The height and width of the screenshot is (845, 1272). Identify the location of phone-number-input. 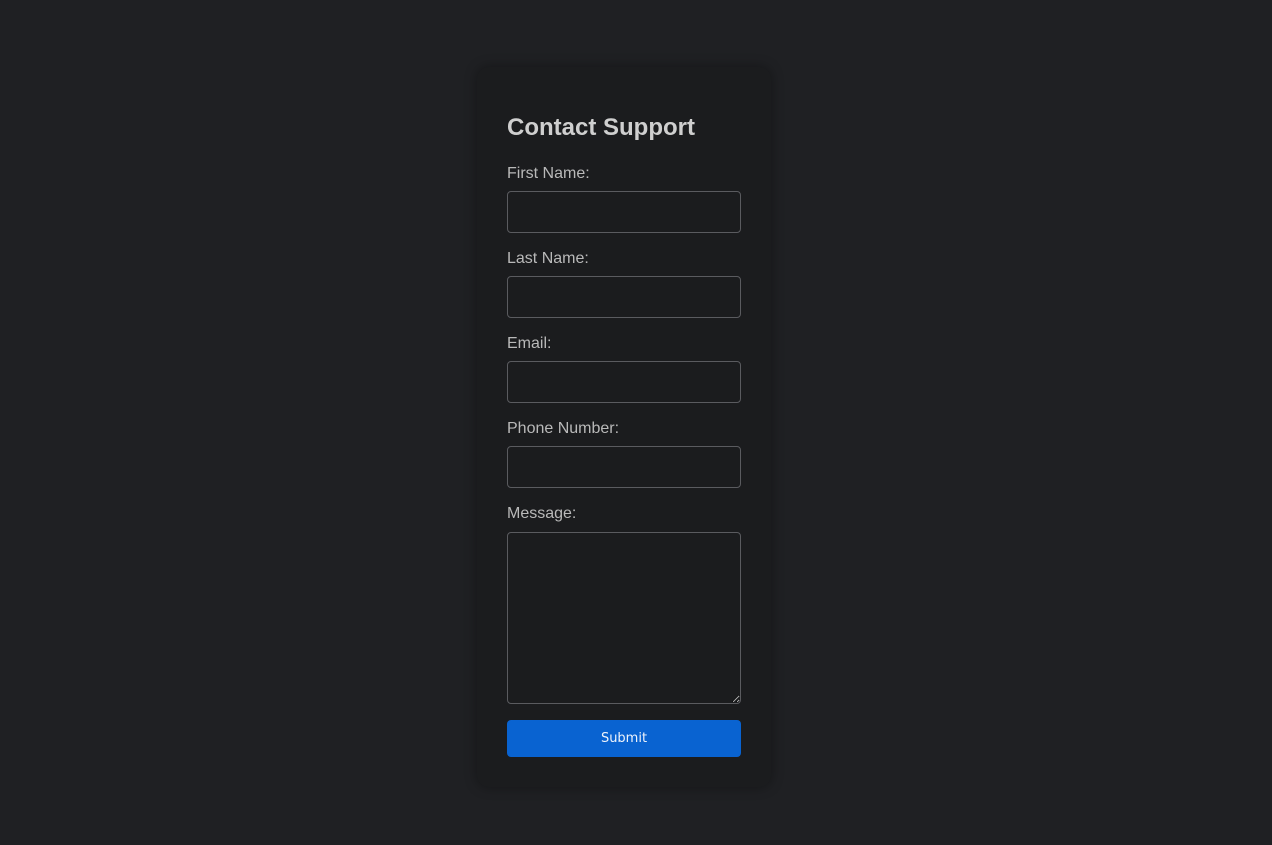
(624, 467).